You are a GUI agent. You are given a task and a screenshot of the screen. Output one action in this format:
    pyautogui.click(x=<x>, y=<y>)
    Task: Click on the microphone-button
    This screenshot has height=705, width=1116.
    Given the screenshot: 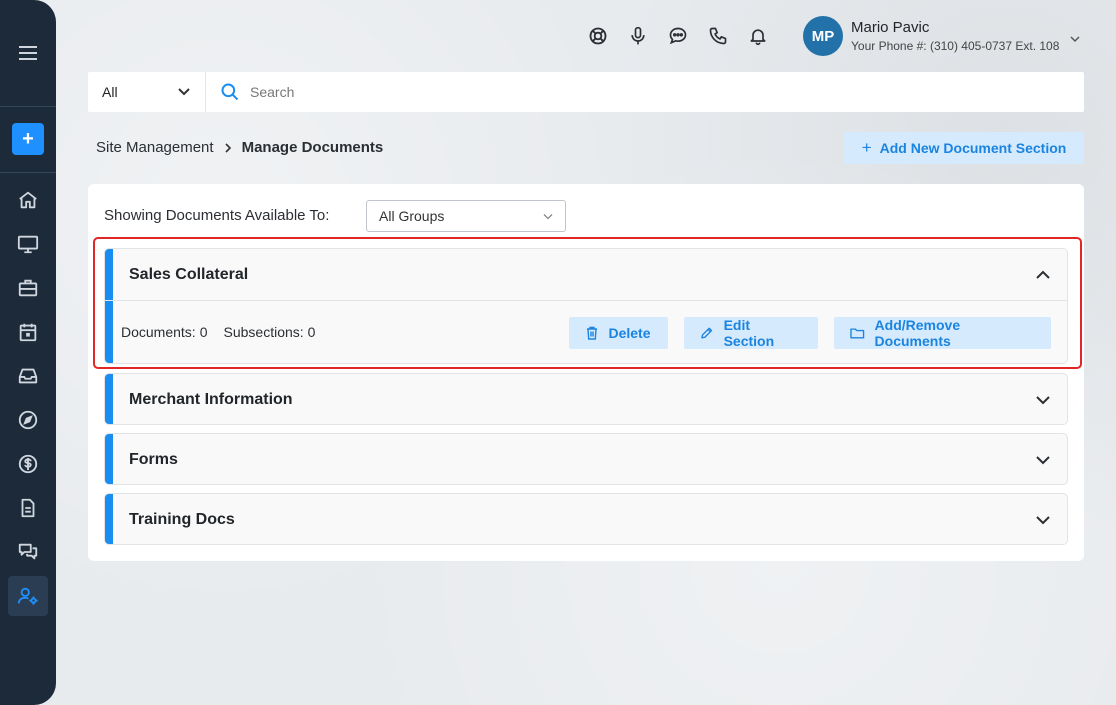 What is the action you would take?
    pyautogui.click(x=638, y=36)
    